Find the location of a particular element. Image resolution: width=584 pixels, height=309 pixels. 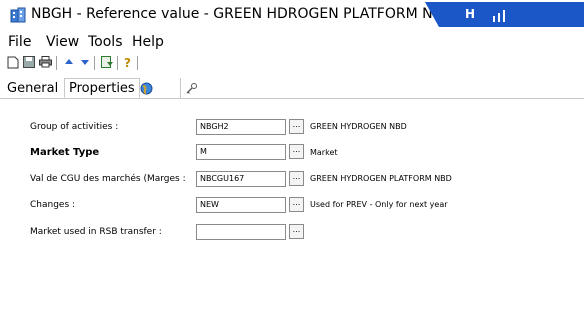

new-icon is located at coordinates (13, 62).